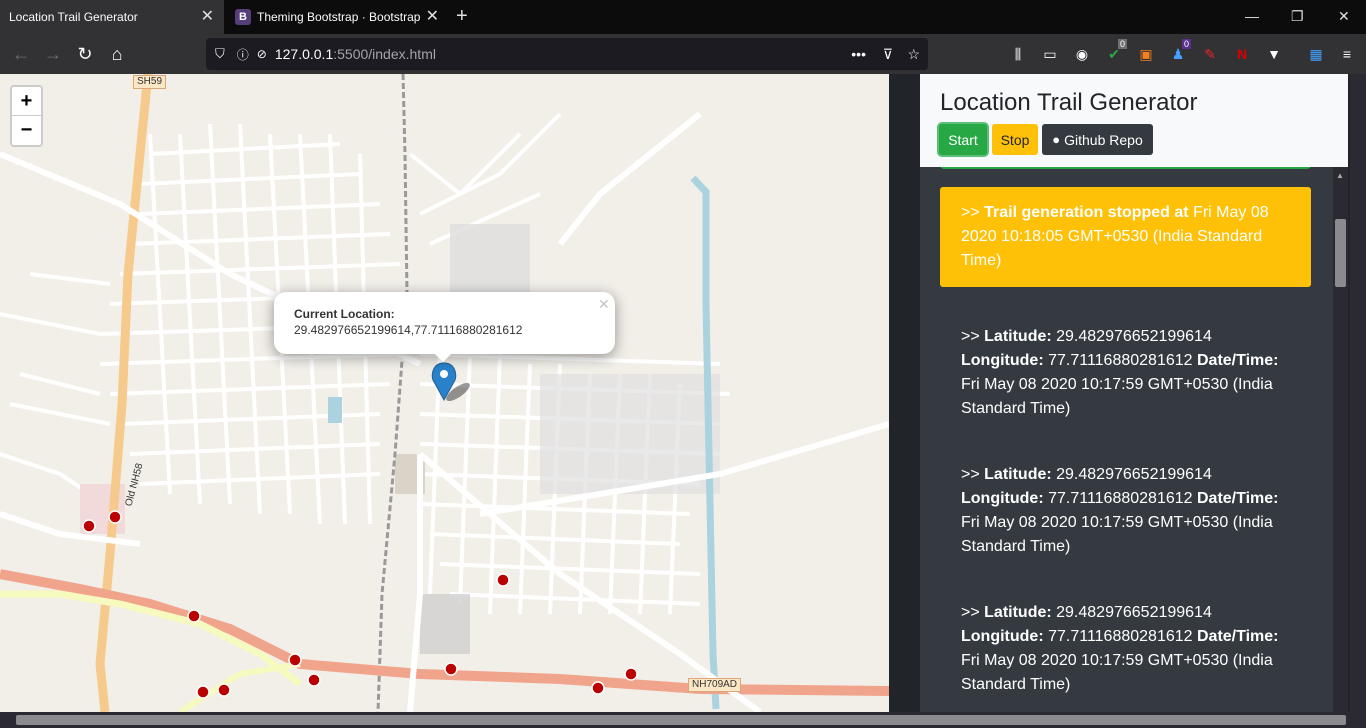  I want to click on road-label-nh709ad: NH709AD, so click(715, 685).